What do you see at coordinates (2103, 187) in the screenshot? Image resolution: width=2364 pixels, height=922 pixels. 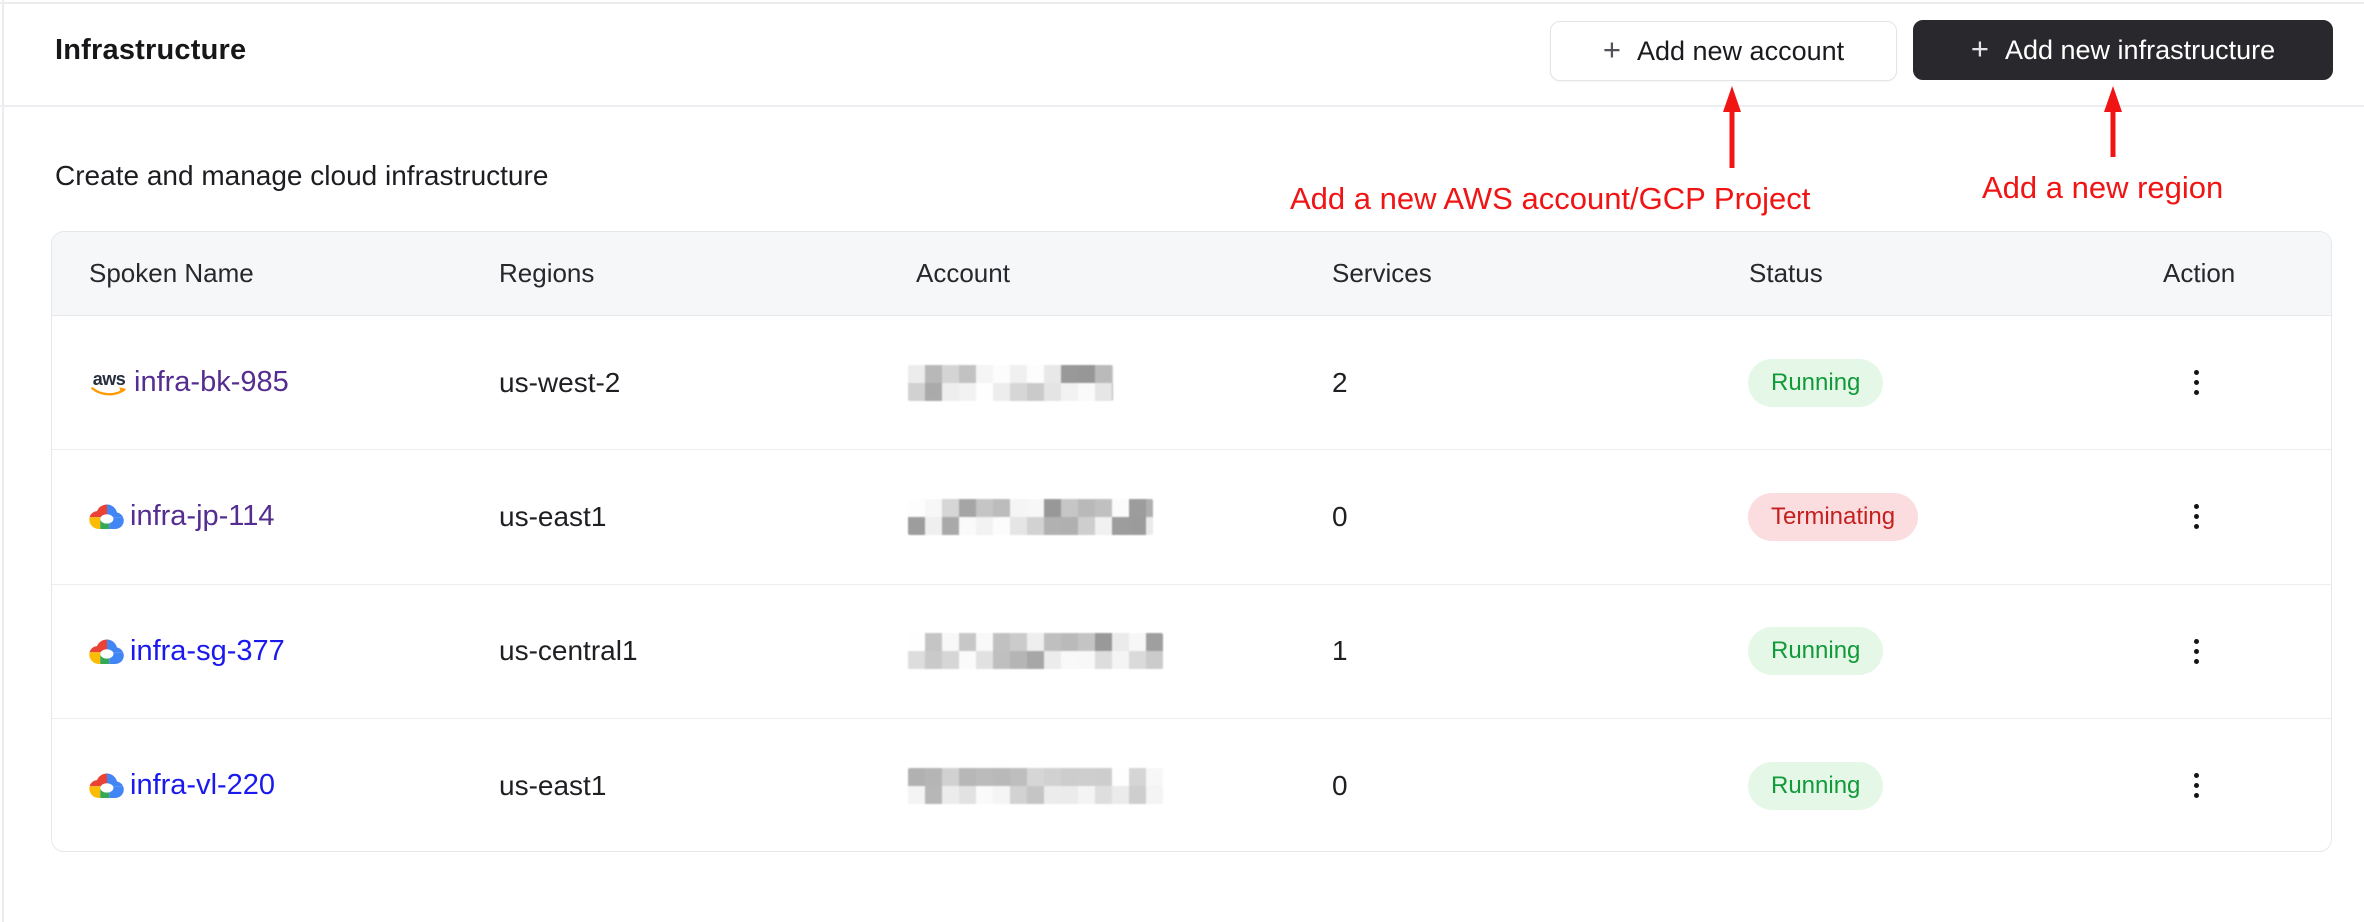 I see `annotation-region-note: Add a new region` at bounding box center [2103, 187].